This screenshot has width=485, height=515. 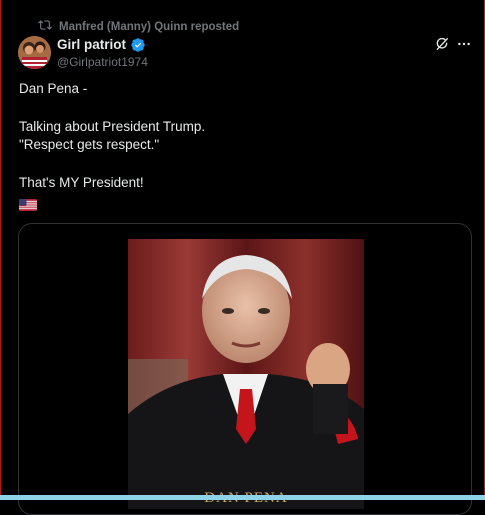 I want to click on repost-icon, so click(x=45, y=26).